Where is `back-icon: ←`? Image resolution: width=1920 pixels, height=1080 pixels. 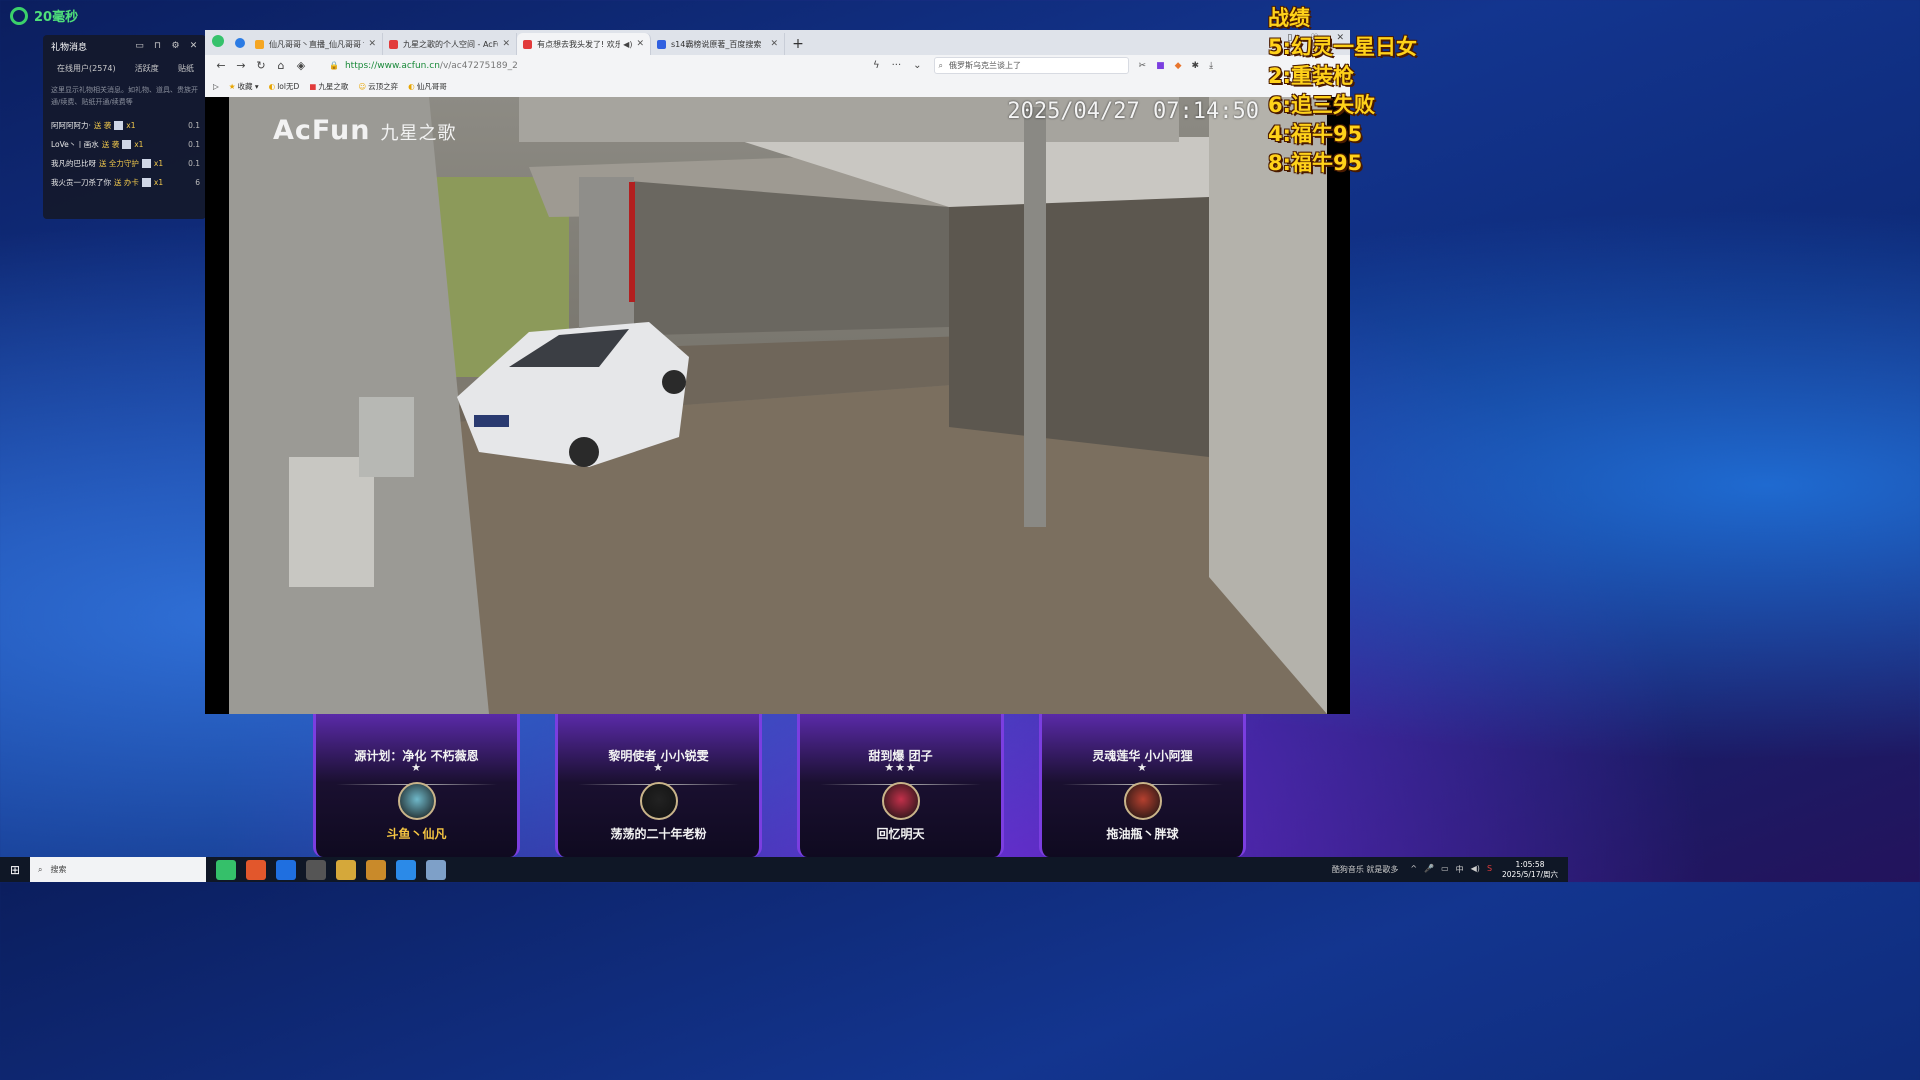
back-icon: ← is located at coordinates (221, 65).